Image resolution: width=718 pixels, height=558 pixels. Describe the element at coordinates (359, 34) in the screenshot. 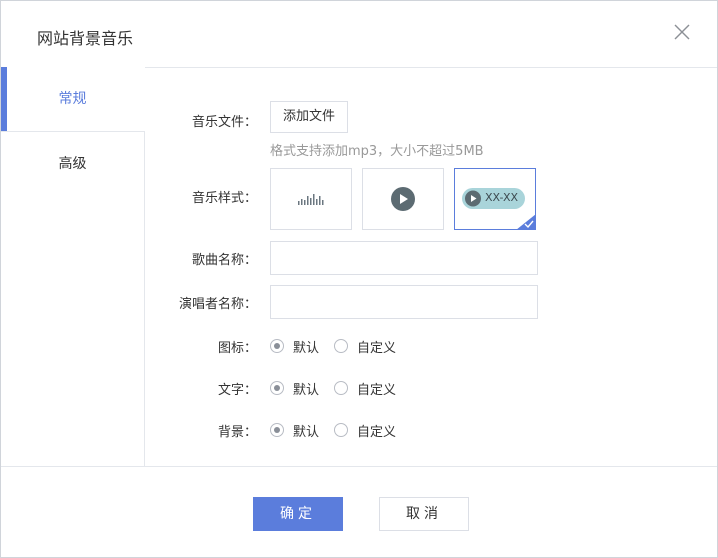

I see `dialog-header: 网站背景音乐` at that location.